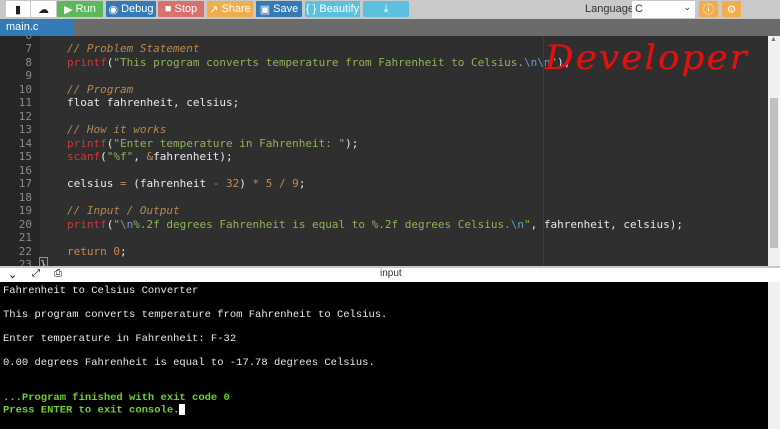 Image resolution: width=780 pixels, height=429 pixels. Describe the element at coordinates (639, 9) in the screenshot. I see `language-value: C` at that location.